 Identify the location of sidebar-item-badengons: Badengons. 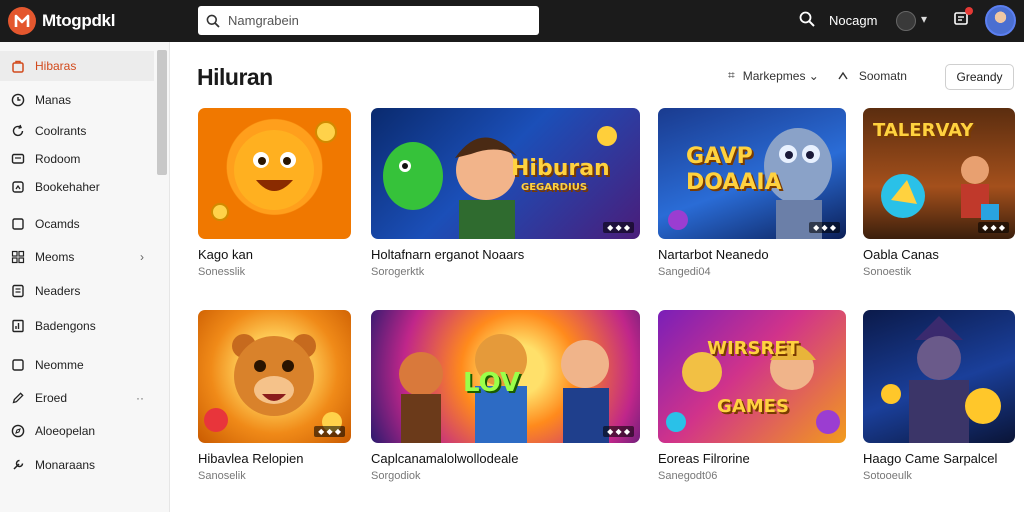
(77, 326).